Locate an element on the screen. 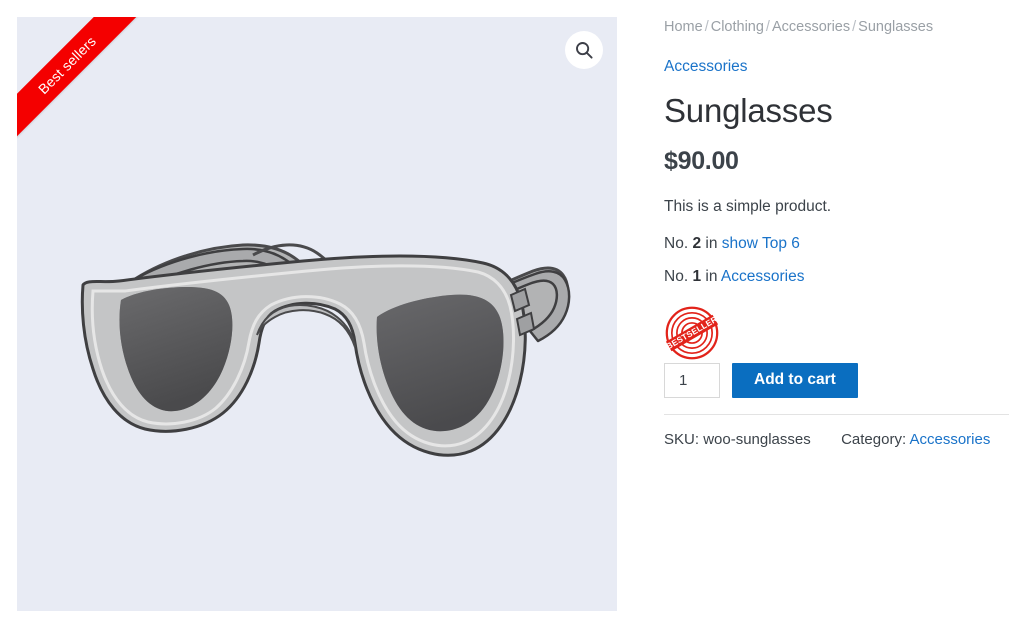 This screenshot has width=1009, height=631. magnifier-icon is located at coordinates (584, 50).